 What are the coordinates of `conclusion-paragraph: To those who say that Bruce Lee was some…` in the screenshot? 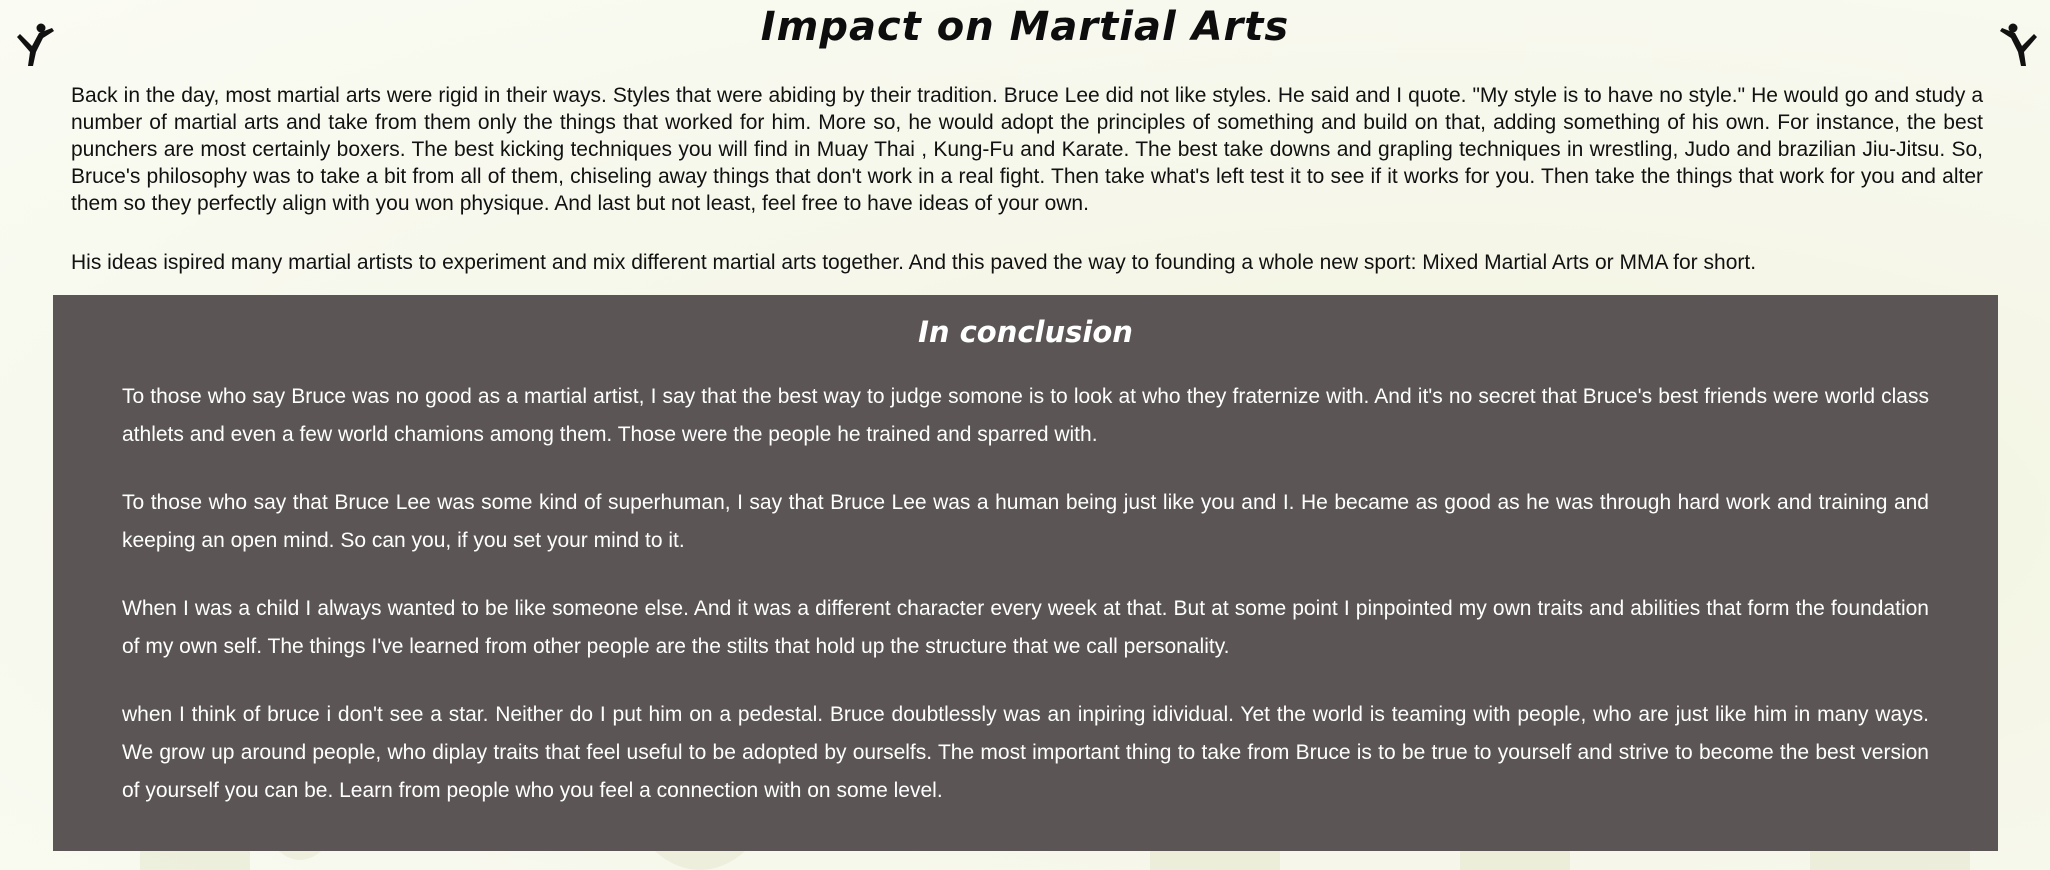 It's located at (1025, 521).